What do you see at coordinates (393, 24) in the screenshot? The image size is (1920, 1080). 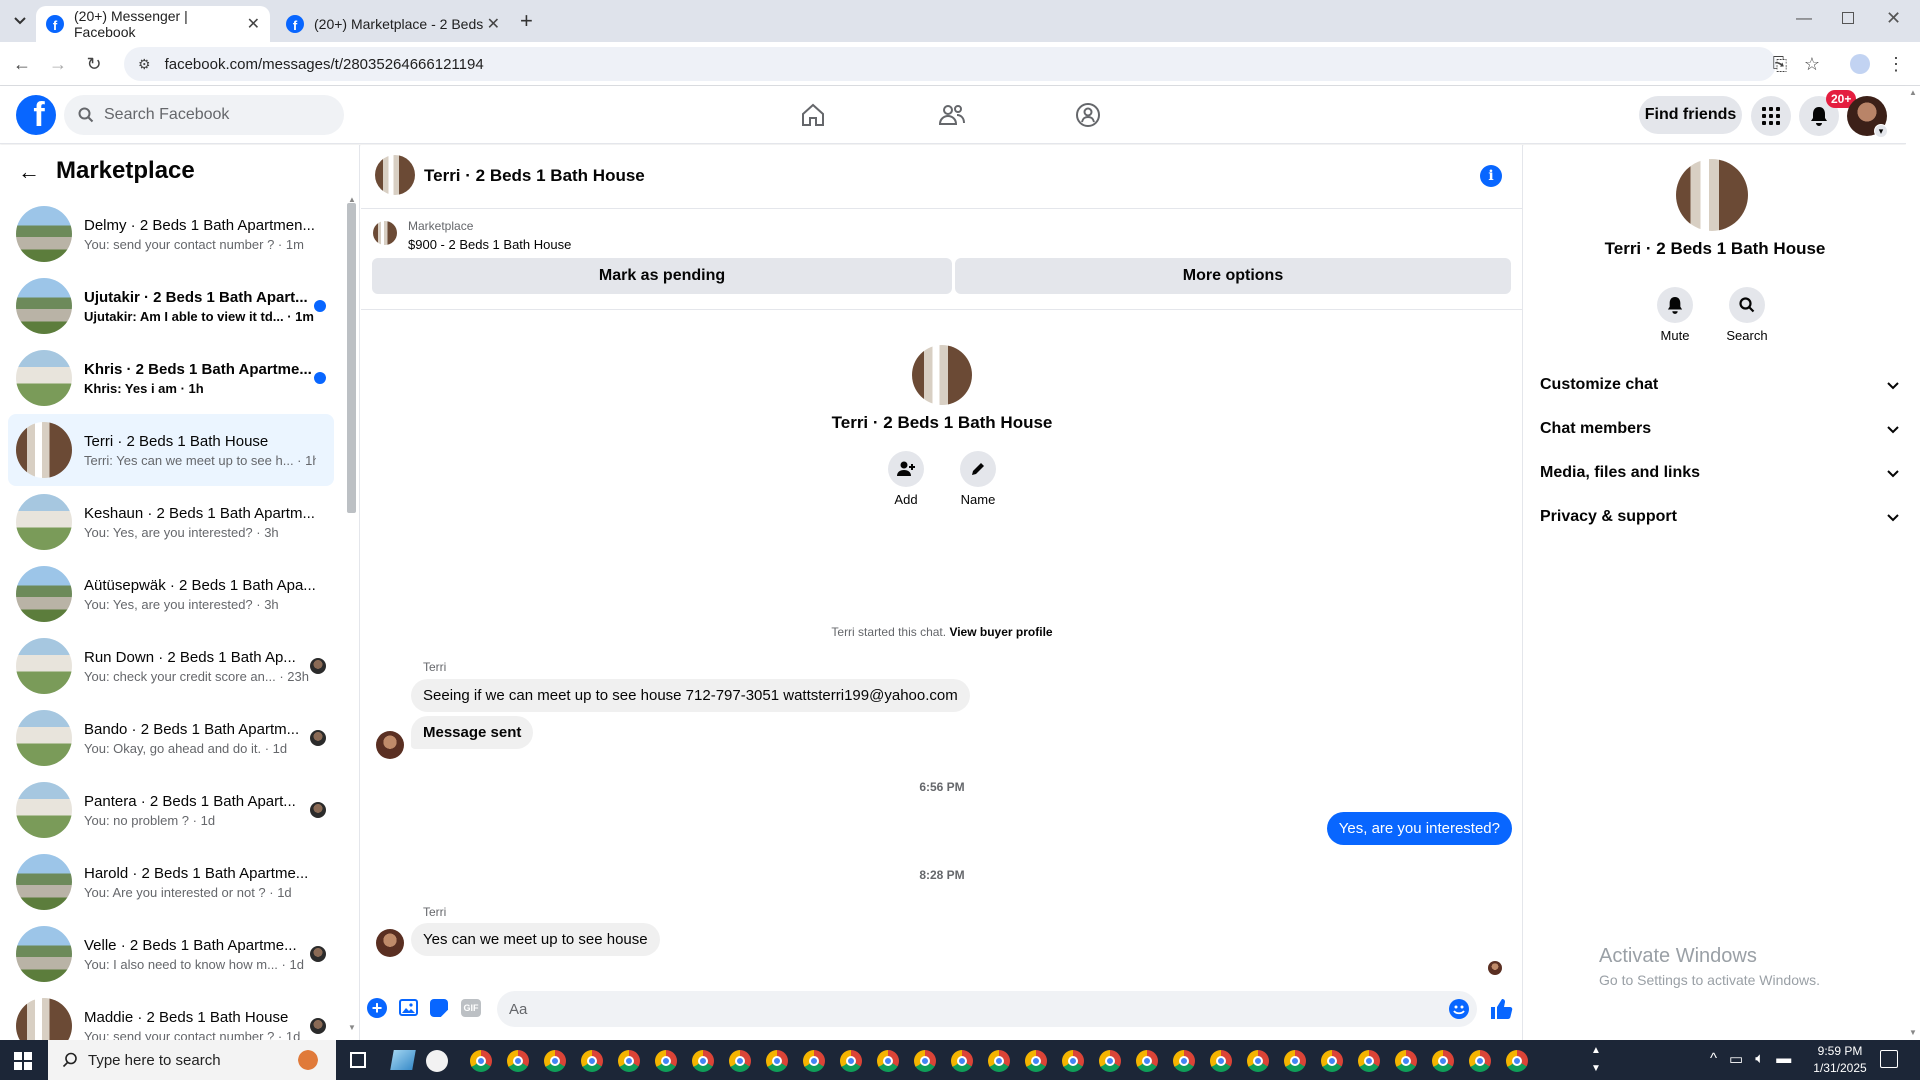 I see `tab-marketplace: f (20+) Marketplace - 2 Beds 1 B ✕` at bounding box center [393, 24].